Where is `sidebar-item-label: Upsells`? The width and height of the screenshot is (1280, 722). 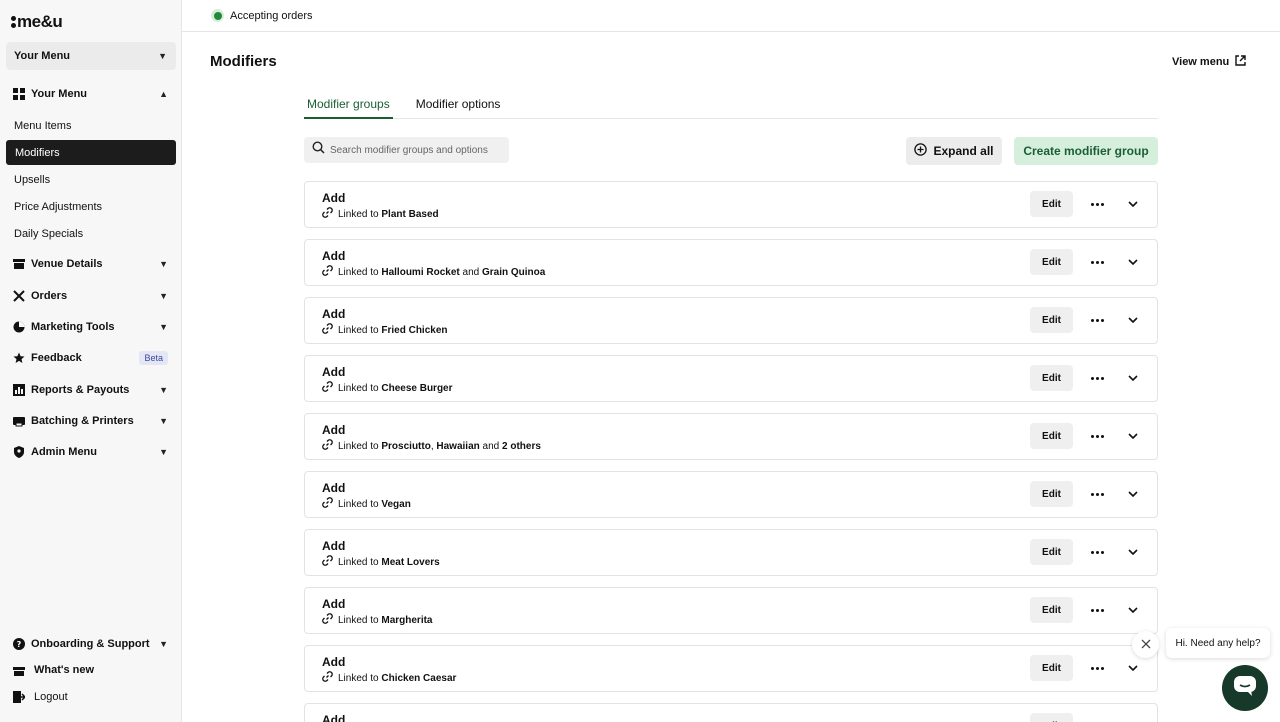
sidebar-item-label: Upsells is located at coordinates (32, 179).